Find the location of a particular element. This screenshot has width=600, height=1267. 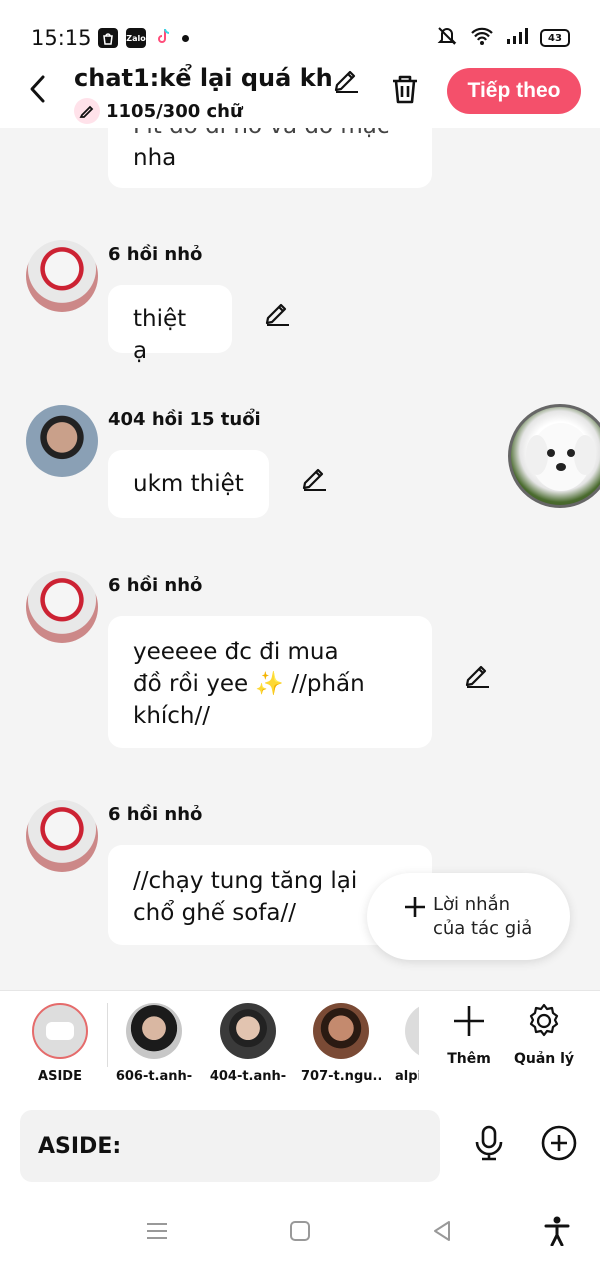

back-nav-button is located at coordinates (442, 1231).